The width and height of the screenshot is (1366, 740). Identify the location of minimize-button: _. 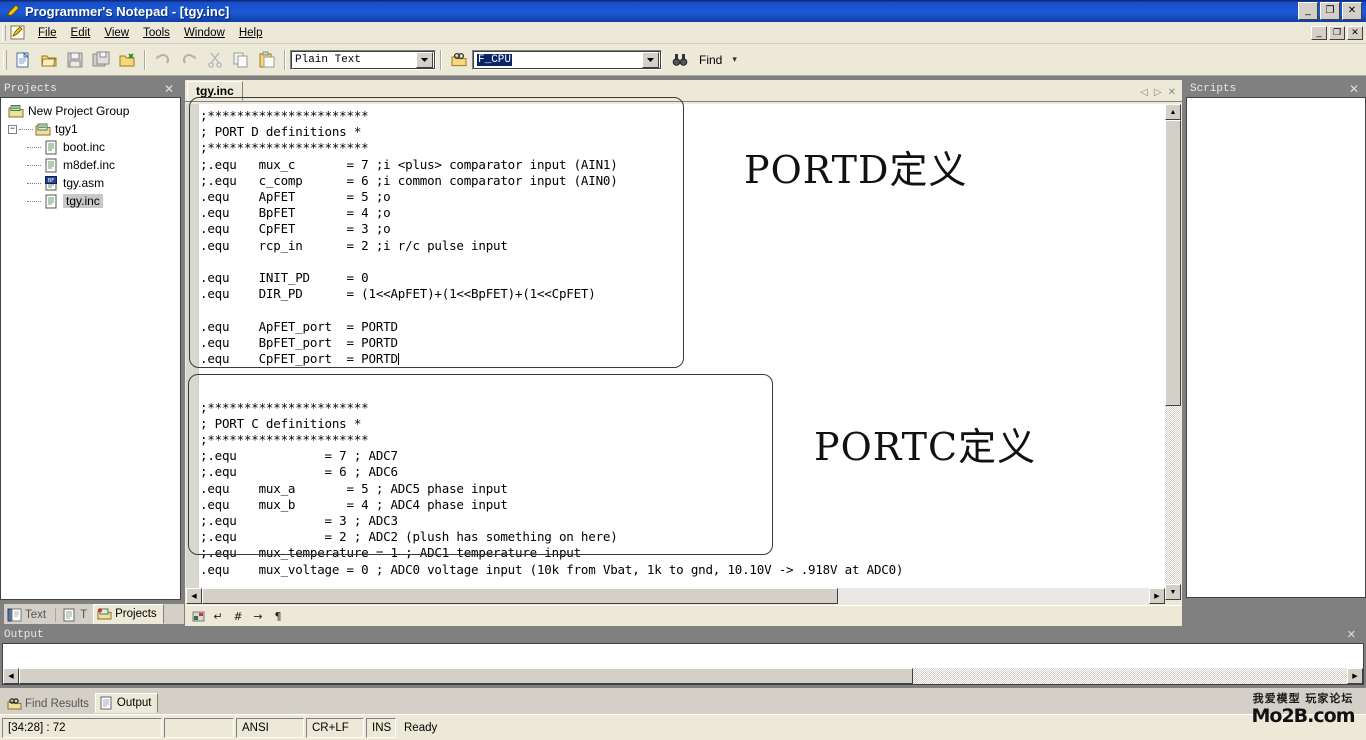
(1308, 11).